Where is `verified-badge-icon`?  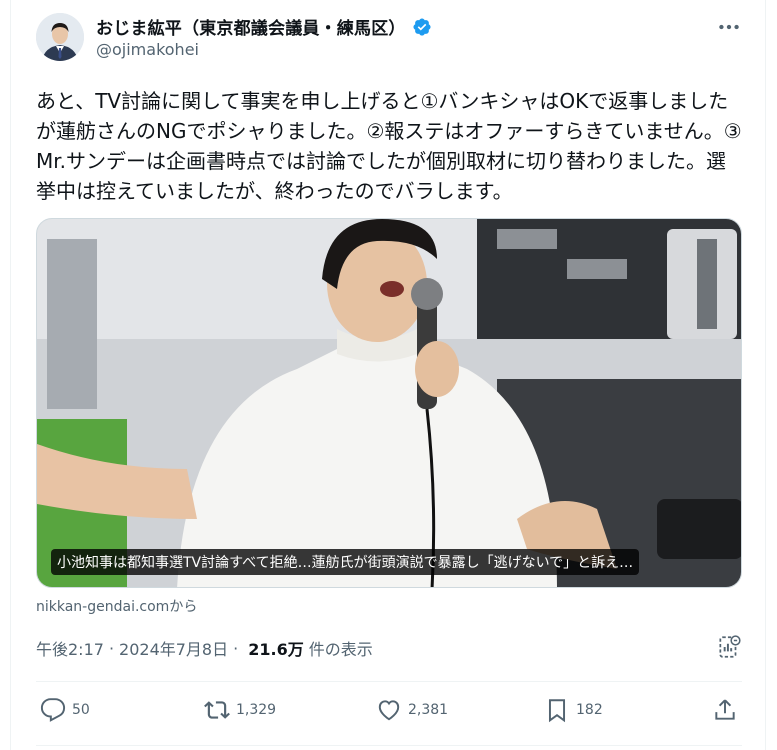
verified-badge-icon is located at coordinates (422, 26).